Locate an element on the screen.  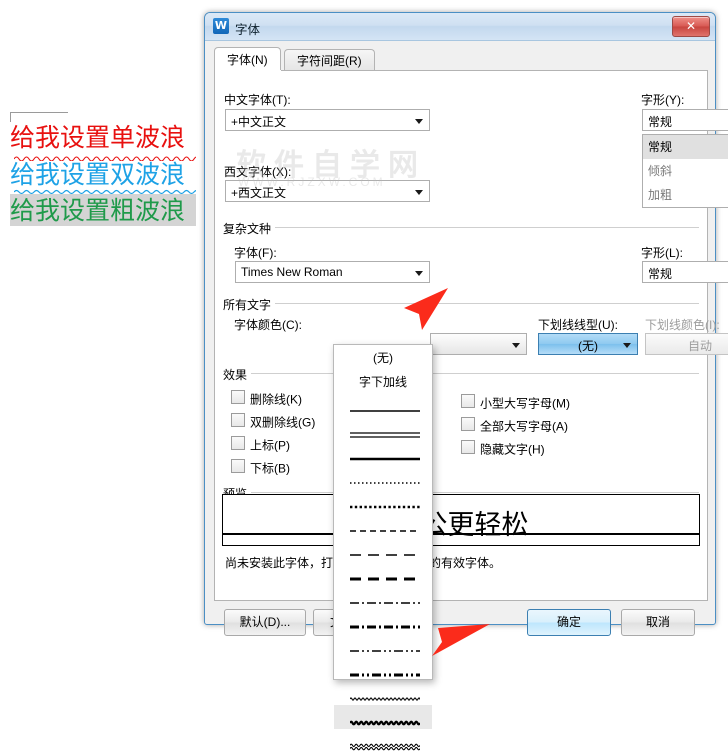
font-style-value: 常规 is located at coordinates (660, 122).